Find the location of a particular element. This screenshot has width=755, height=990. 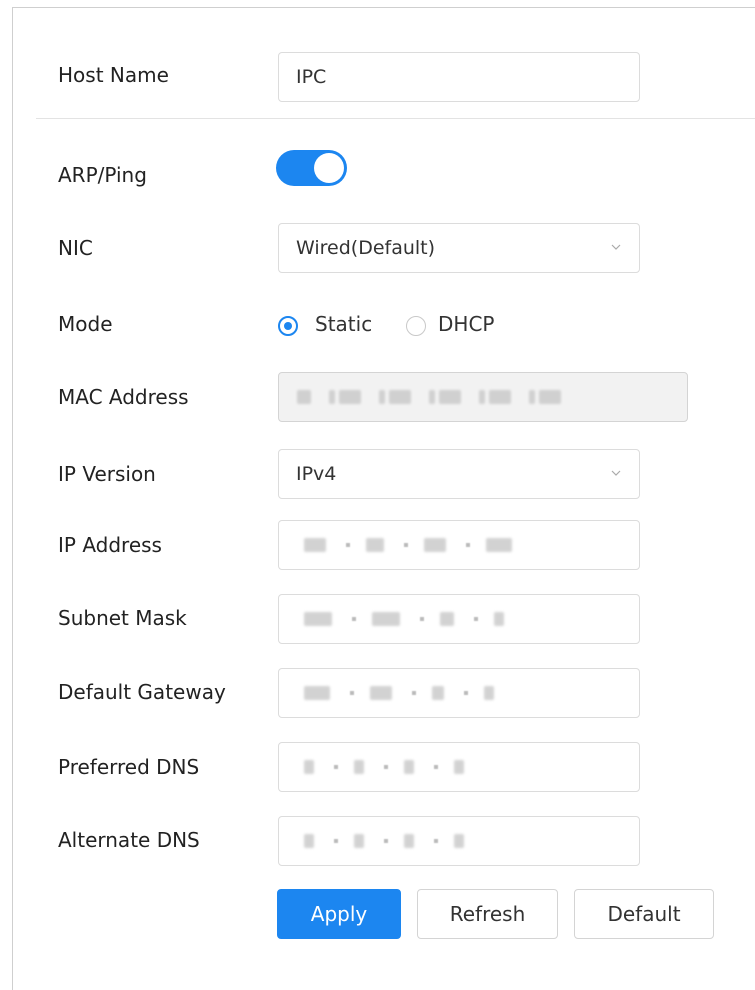

preferred-dns-redacted is located at coordinates (386, 767).